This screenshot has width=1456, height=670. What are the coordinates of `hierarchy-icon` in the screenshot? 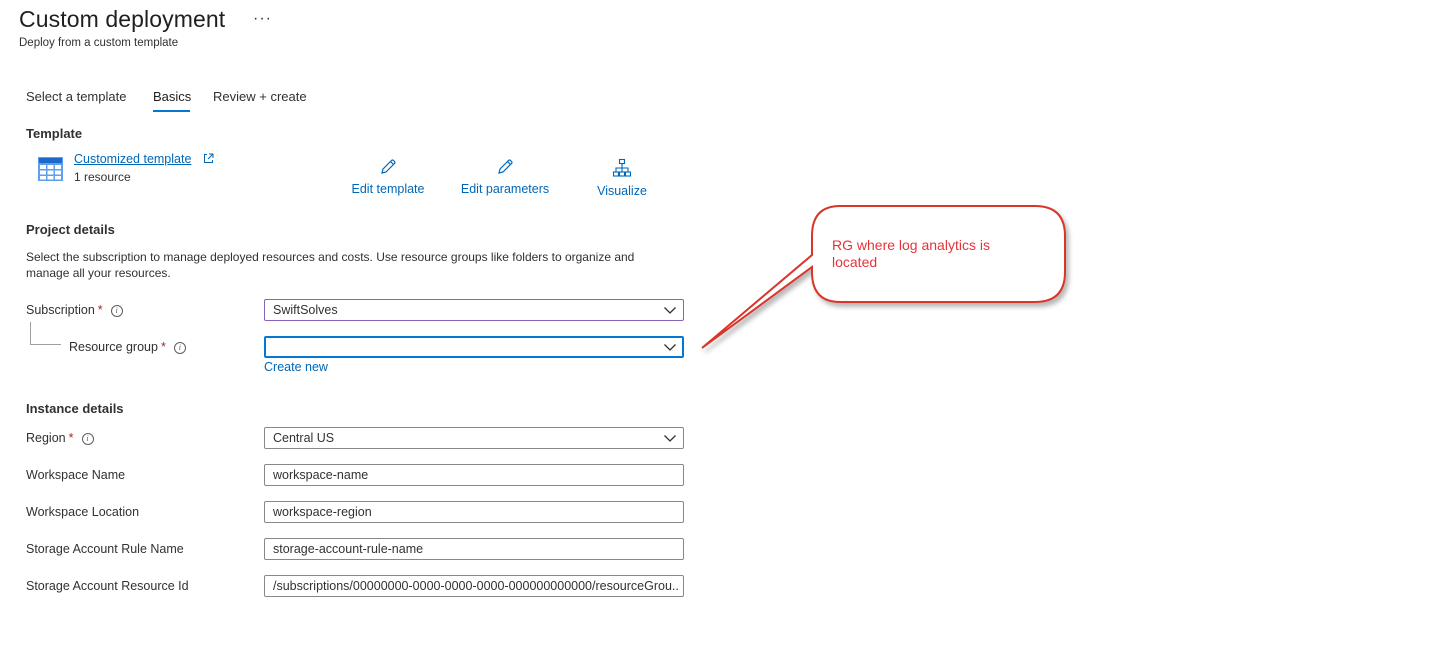 It's located at (622, 167).